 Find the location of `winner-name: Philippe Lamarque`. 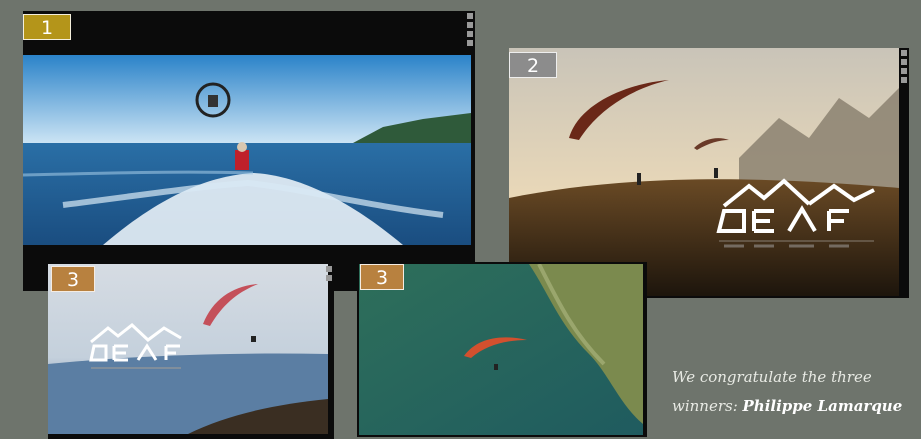

winner-name: Philippe Lamarque is located at coordinates (822, 406).